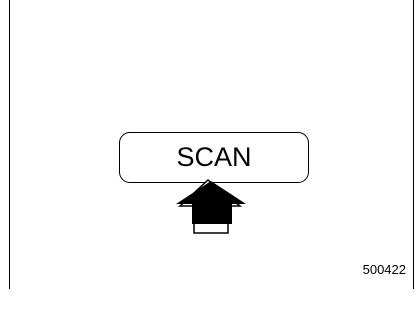 This screenshot has width=417, height=315. Describe the element at coordinates (211, 206) in the screenshot. I see `up-arrow-icon` at that location.